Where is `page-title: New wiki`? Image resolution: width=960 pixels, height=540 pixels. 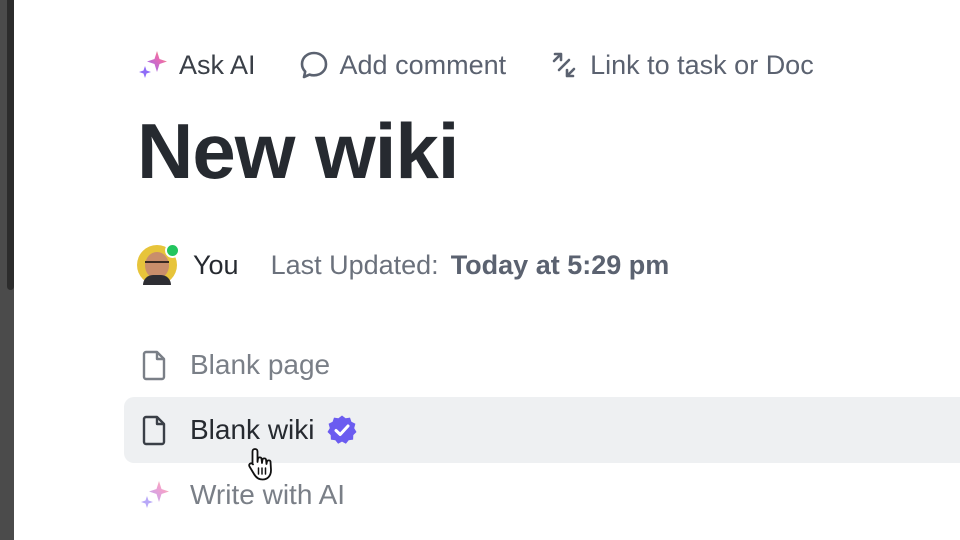
page-title: New wiki is located at coordinates (298, 151).